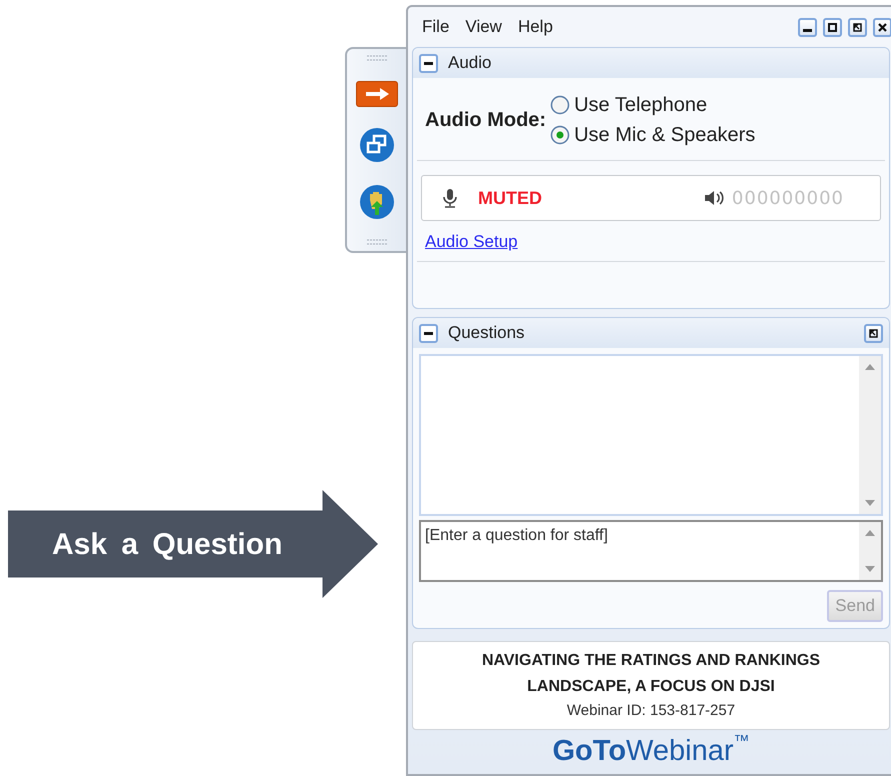 The height and width of the screenshot is (776, 891). Describe the element at coordinates (486, 333) in the screenshot. I see `panel-title: Questions` at that location.